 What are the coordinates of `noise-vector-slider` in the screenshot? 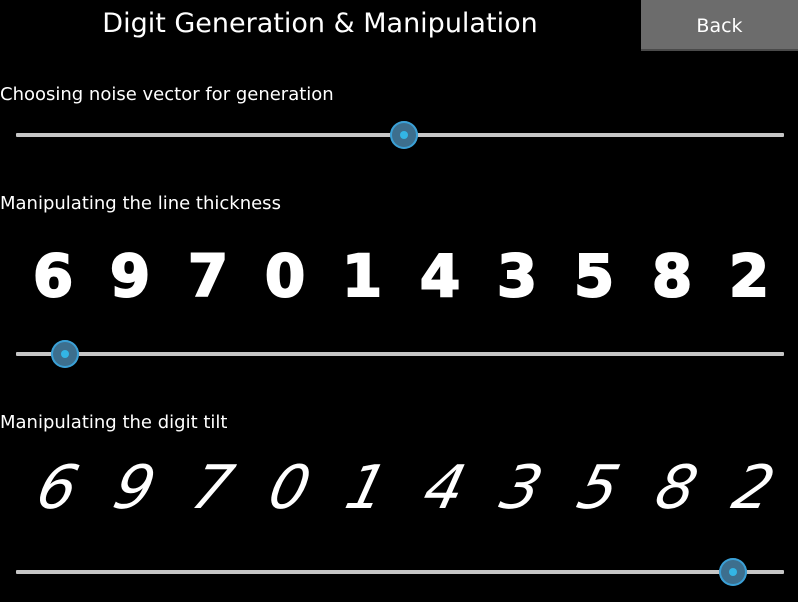 It's located at (400, 135).